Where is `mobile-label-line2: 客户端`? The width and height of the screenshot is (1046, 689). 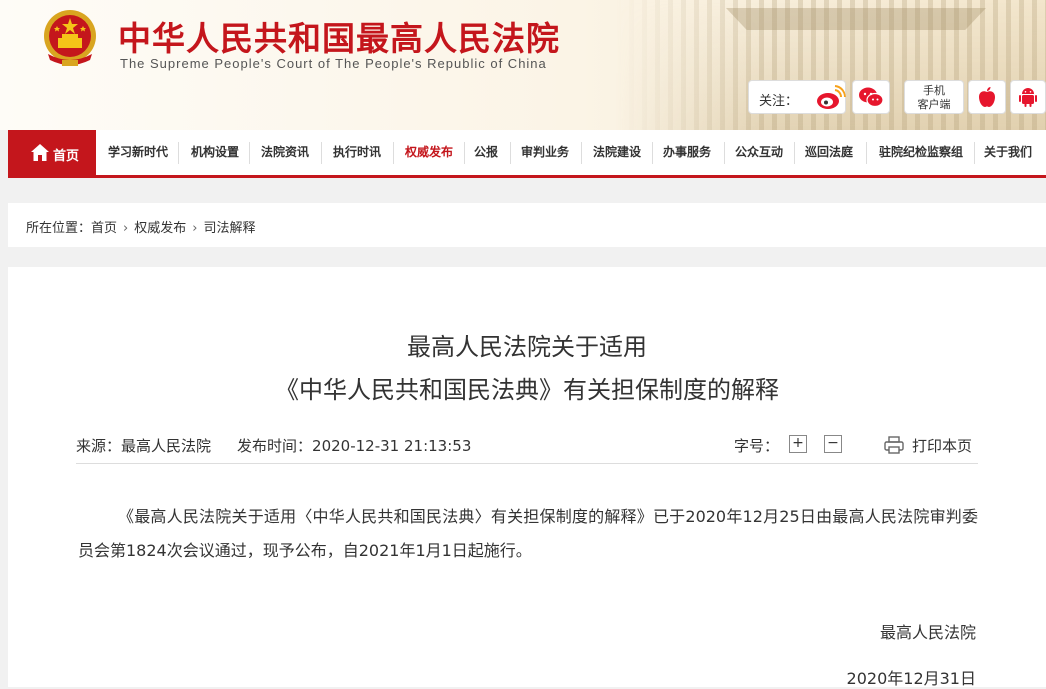
mobile-label-line2: 客户端 is located at coordinates (934, 104).